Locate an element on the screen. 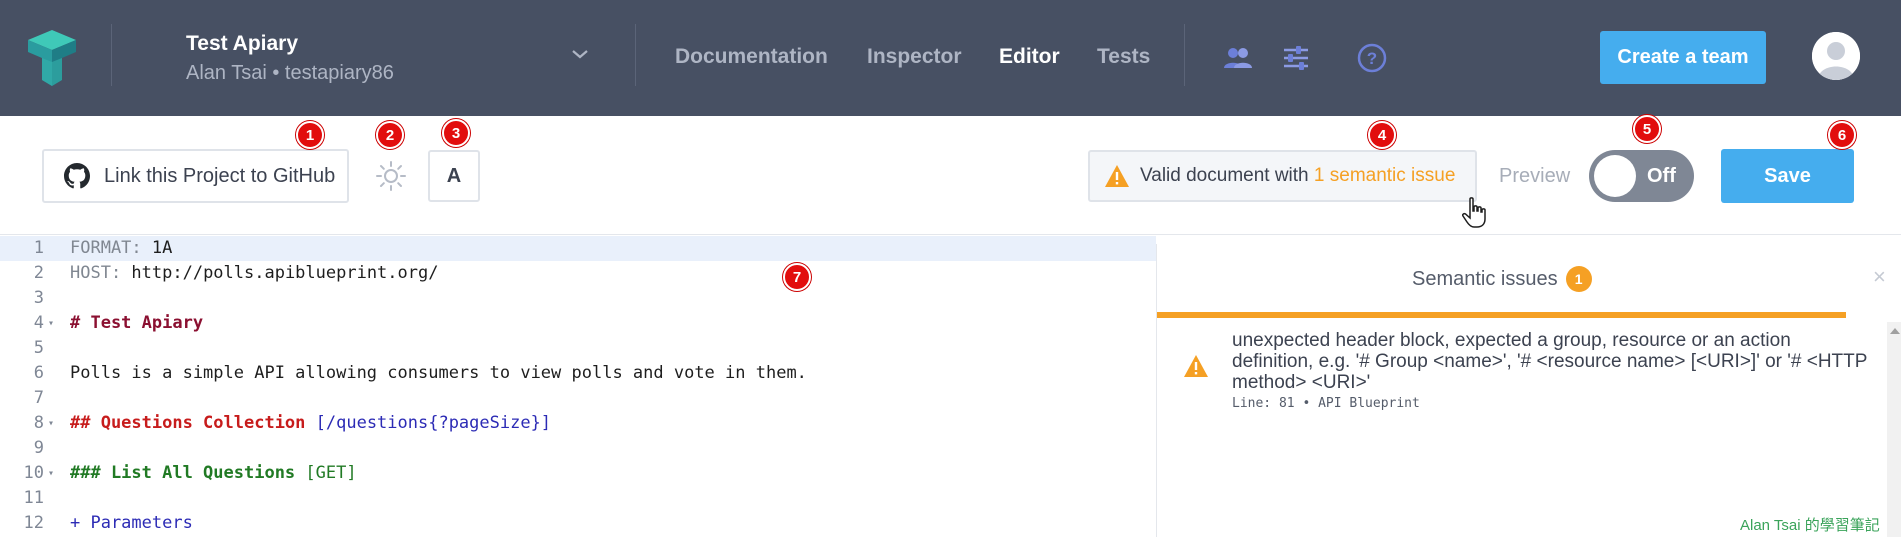  callout-badge-1: 1 is located at coordinates (310, 135).